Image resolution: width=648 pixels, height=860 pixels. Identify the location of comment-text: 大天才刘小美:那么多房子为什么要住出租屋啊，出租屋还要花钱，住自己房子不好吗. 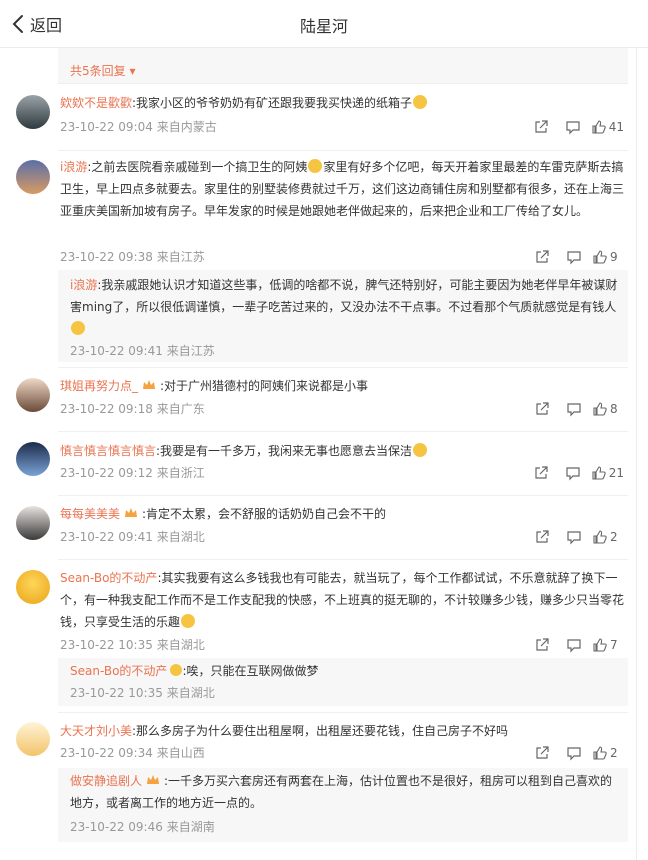
(284, 731).